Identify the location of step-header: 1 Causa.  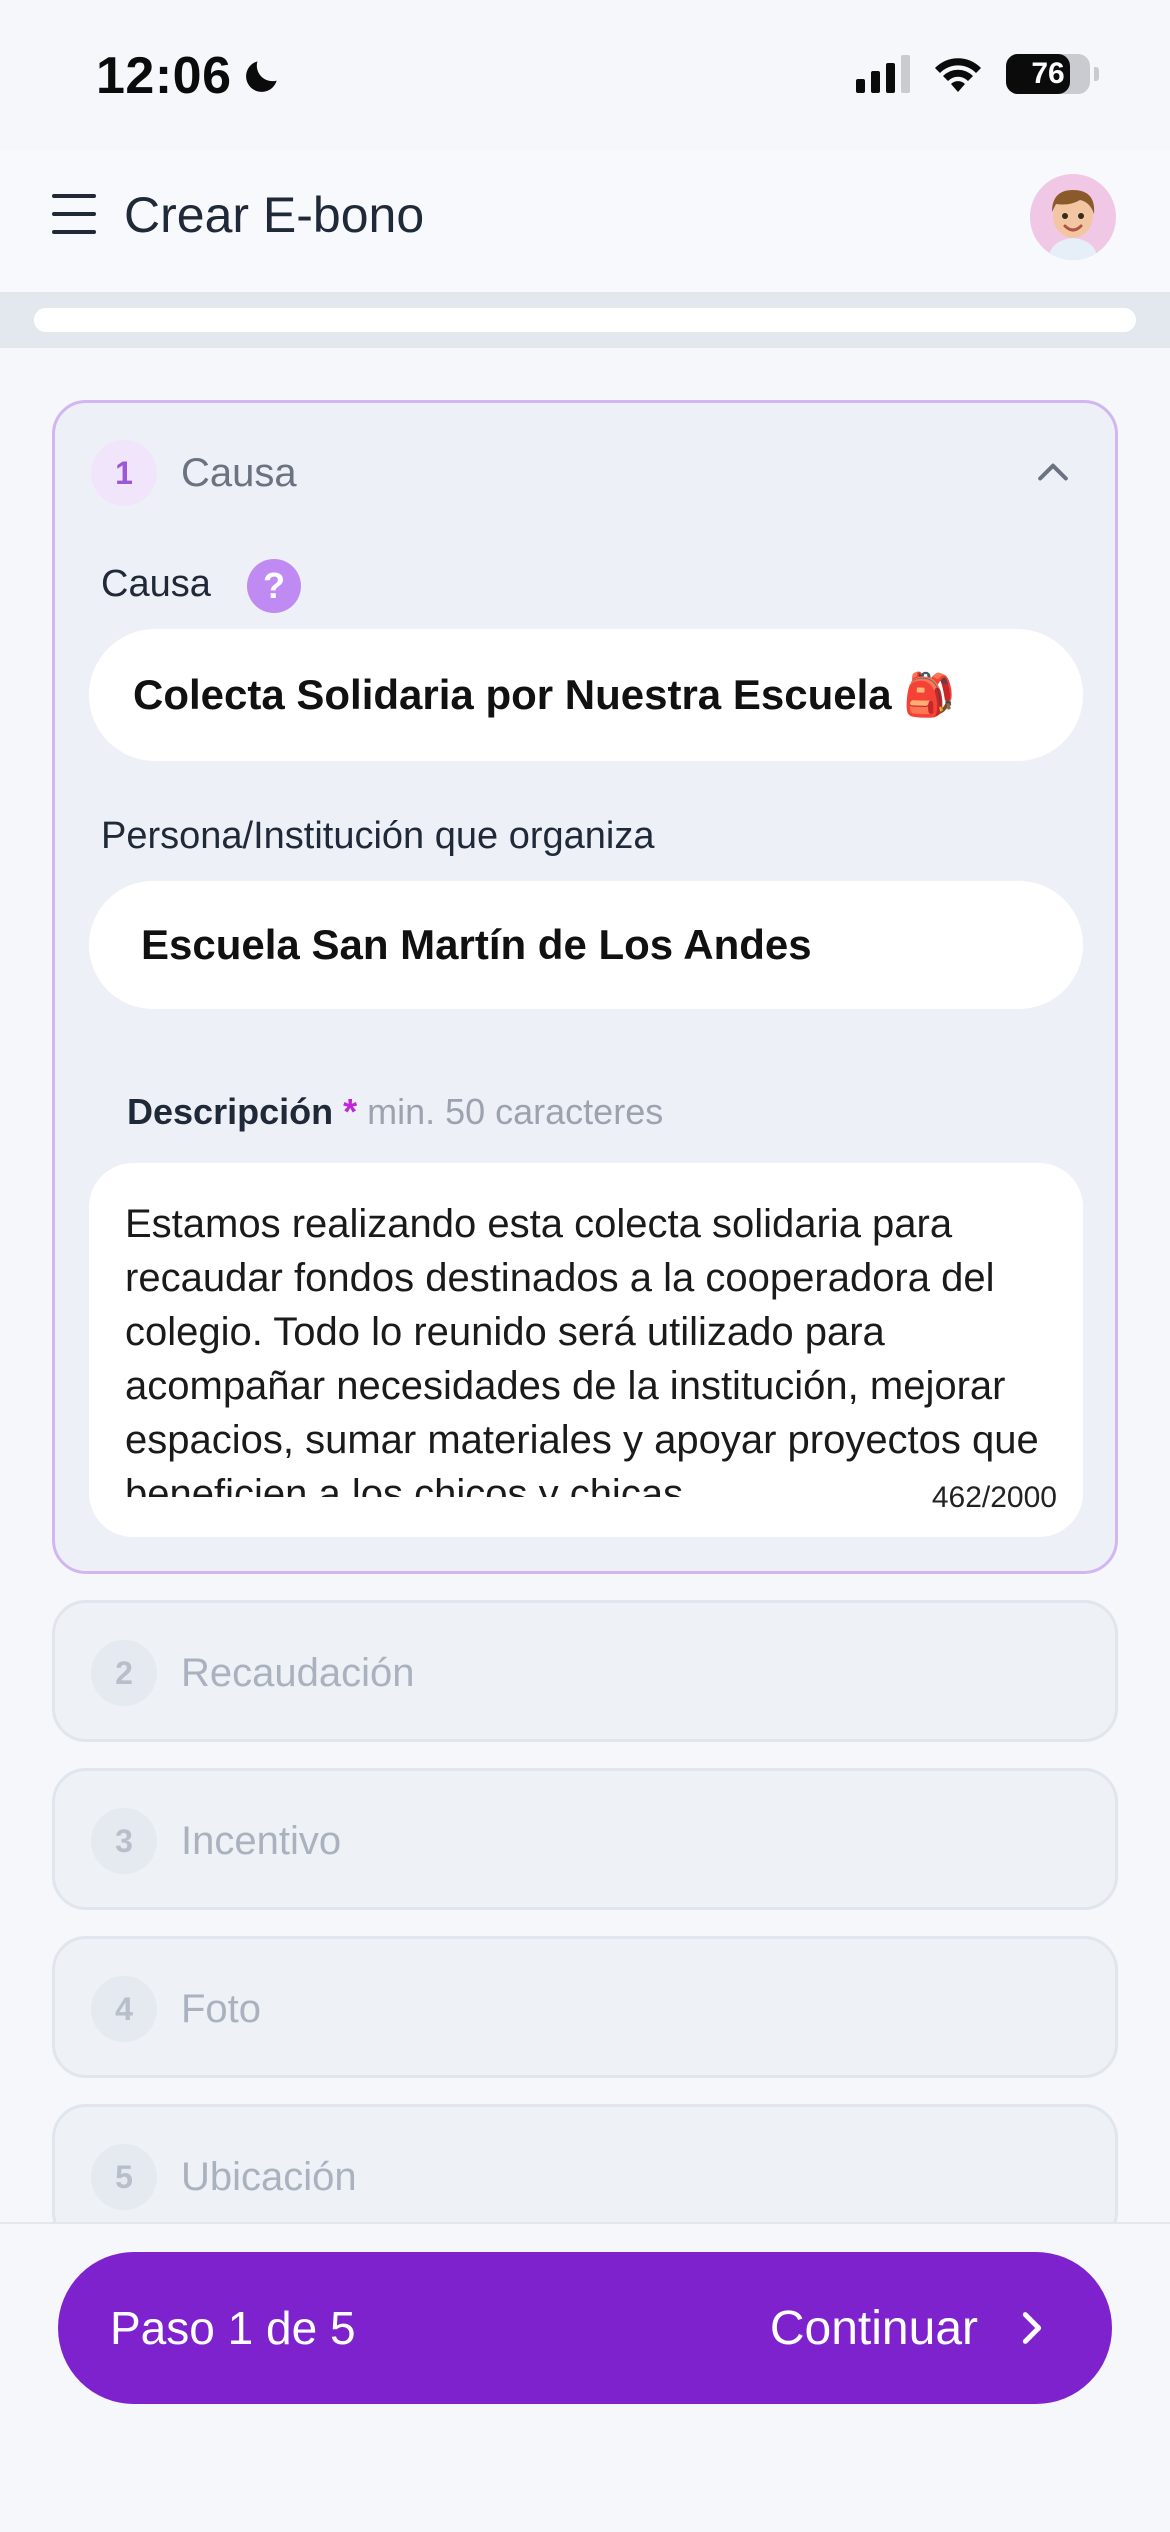
(194, 473).